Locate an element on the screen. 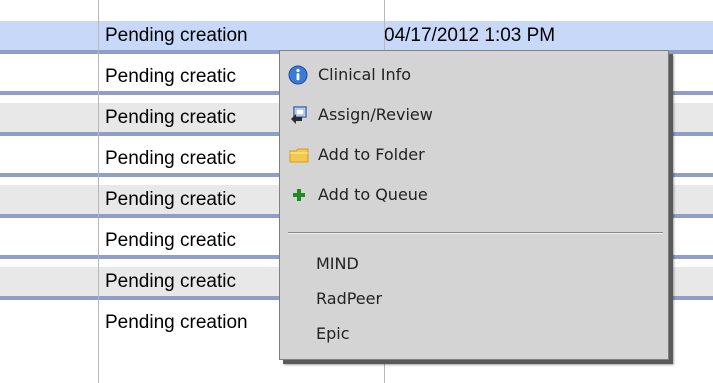 This screenshot has height=383, width=713. status-cell: Pending creation is located at coordinates (176, 35).